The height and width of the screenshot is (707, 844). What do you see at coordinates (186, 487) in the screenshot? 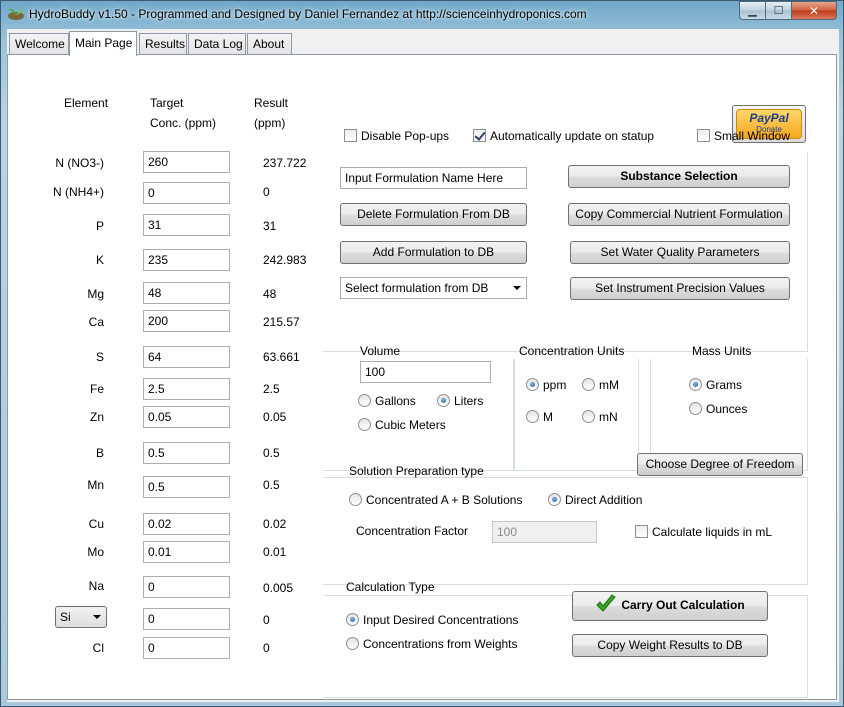
I see `target-input-mn: 0.5` at bounding box center [186, 487].